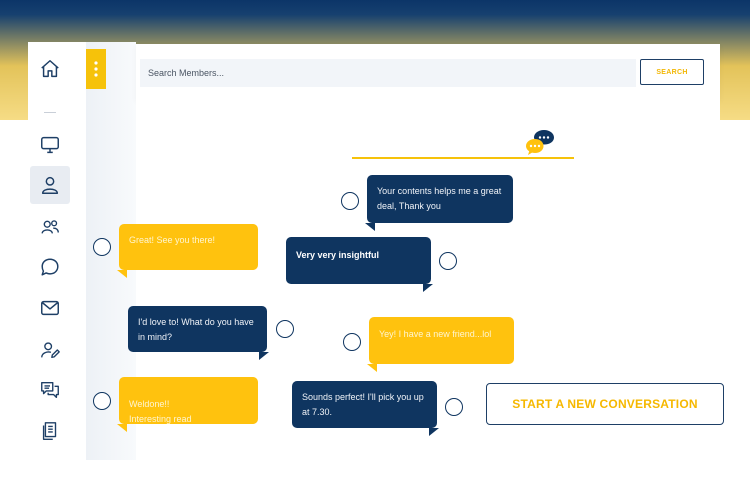  I want to click on home-icon, so click(50, 69).